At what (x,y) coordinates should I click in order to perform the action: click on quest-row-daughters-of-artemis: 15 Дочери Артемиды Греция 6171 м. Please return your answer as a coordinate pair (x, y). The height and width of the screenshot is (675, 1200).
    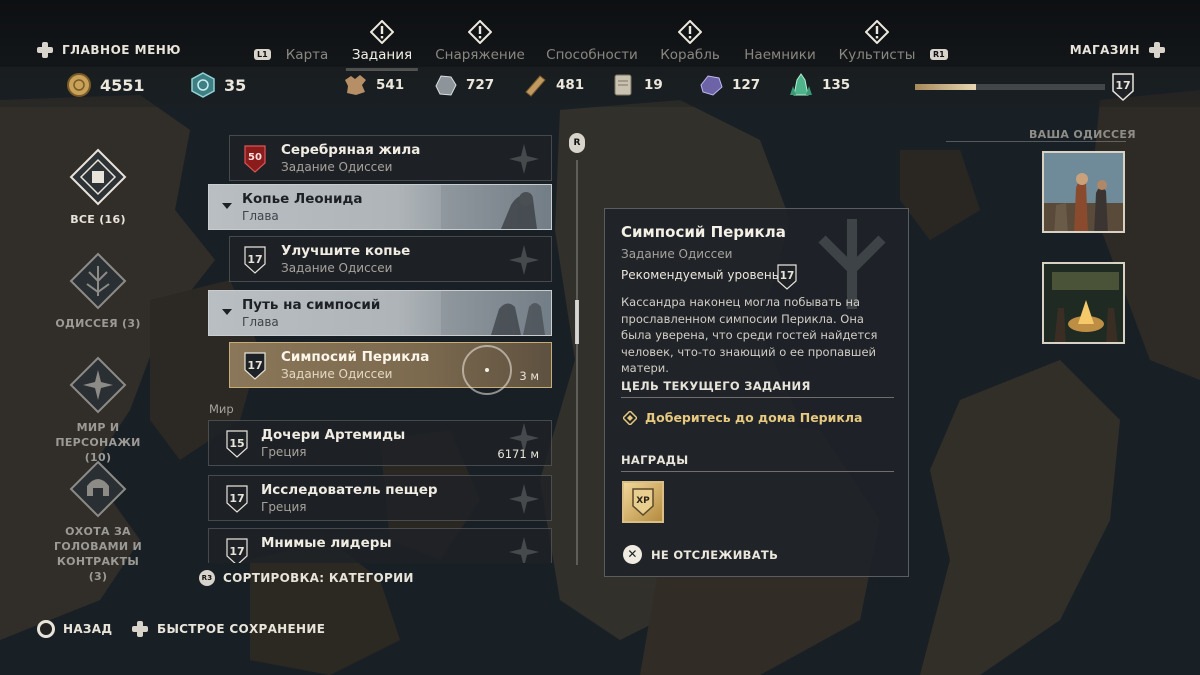
    Looking at the image, I should click on (380, 443).